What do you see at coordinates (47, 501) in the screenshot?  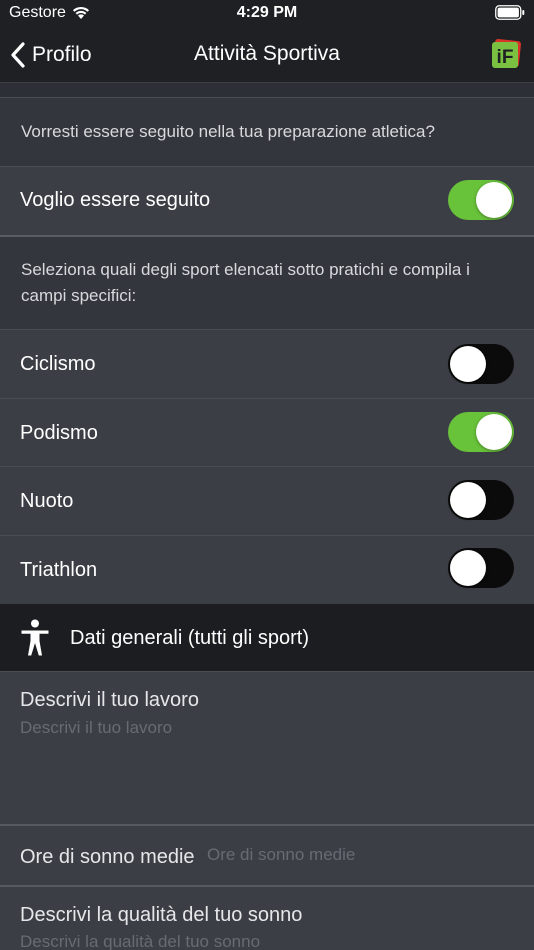 I see `sport-label: Nuoto` at bounding box center [47, 501].